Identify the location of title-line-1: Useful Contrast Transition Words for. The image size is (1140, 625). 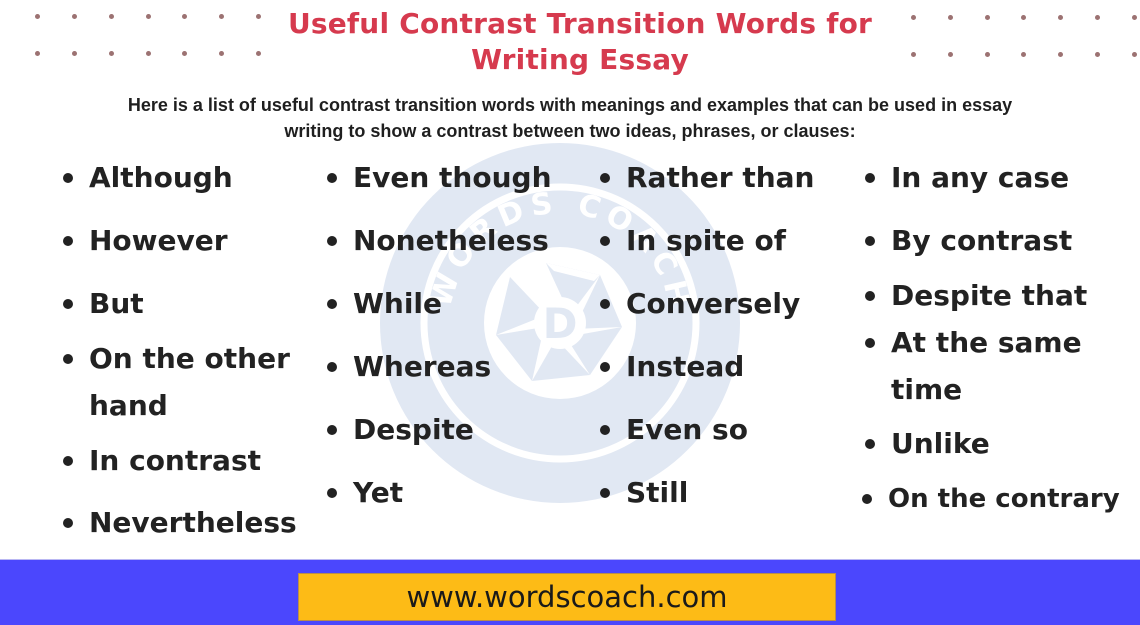
(580, 23).